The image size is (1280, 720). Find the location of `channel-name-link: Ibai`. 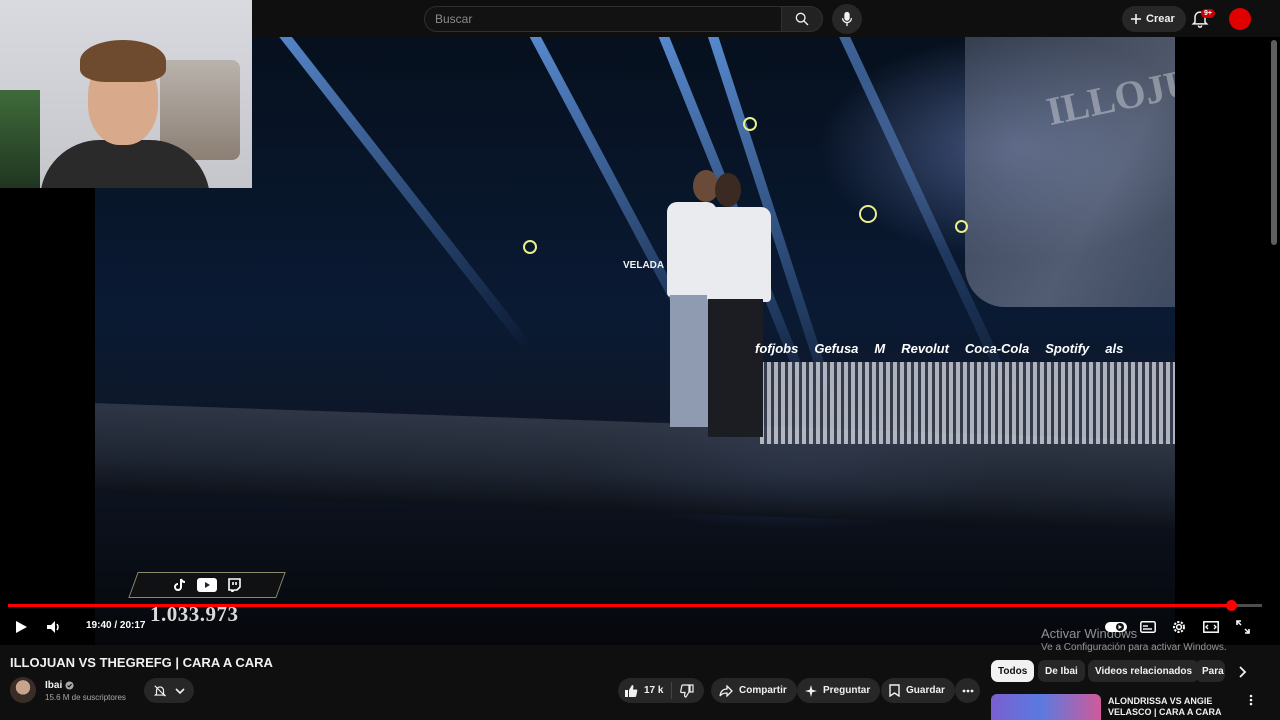

channel-name-link: Ibai is located at coordinates (59, 685).